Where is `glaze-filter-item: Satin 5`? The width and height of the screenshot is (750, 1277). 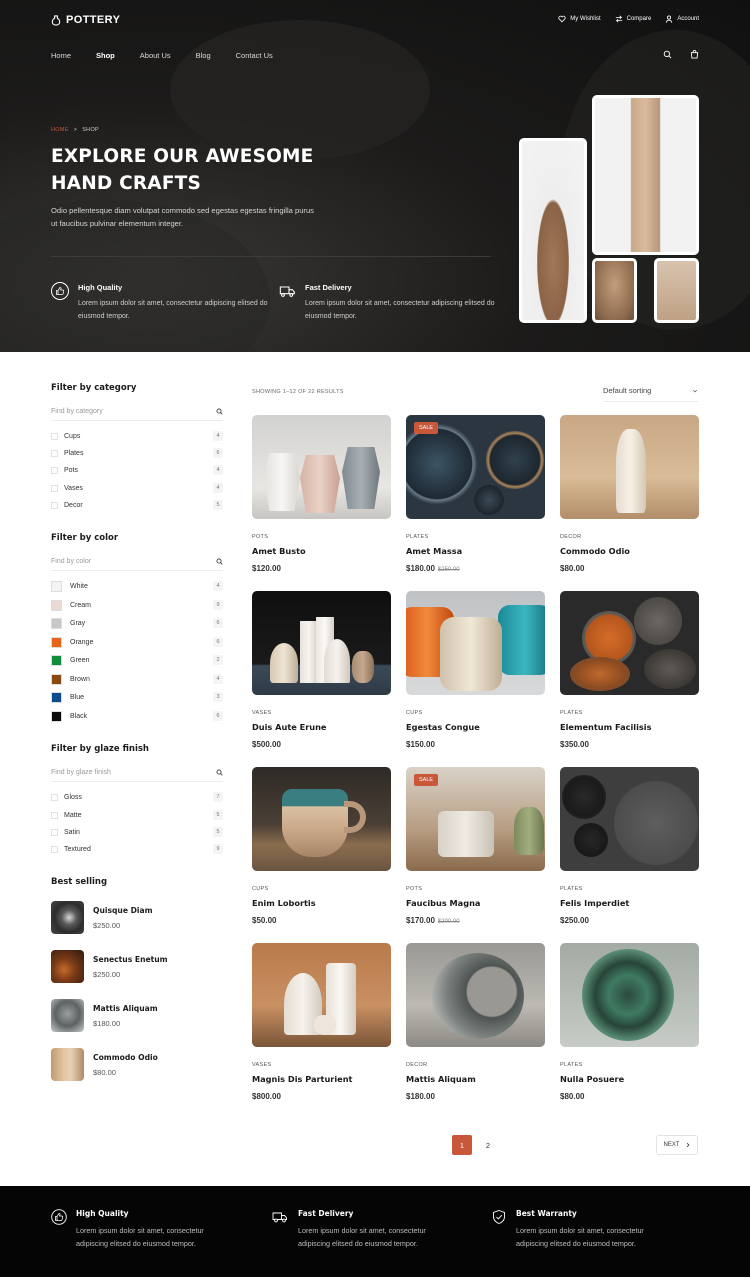 glaze-filter-item: Satin 5 is located at coordinates (137, 832).